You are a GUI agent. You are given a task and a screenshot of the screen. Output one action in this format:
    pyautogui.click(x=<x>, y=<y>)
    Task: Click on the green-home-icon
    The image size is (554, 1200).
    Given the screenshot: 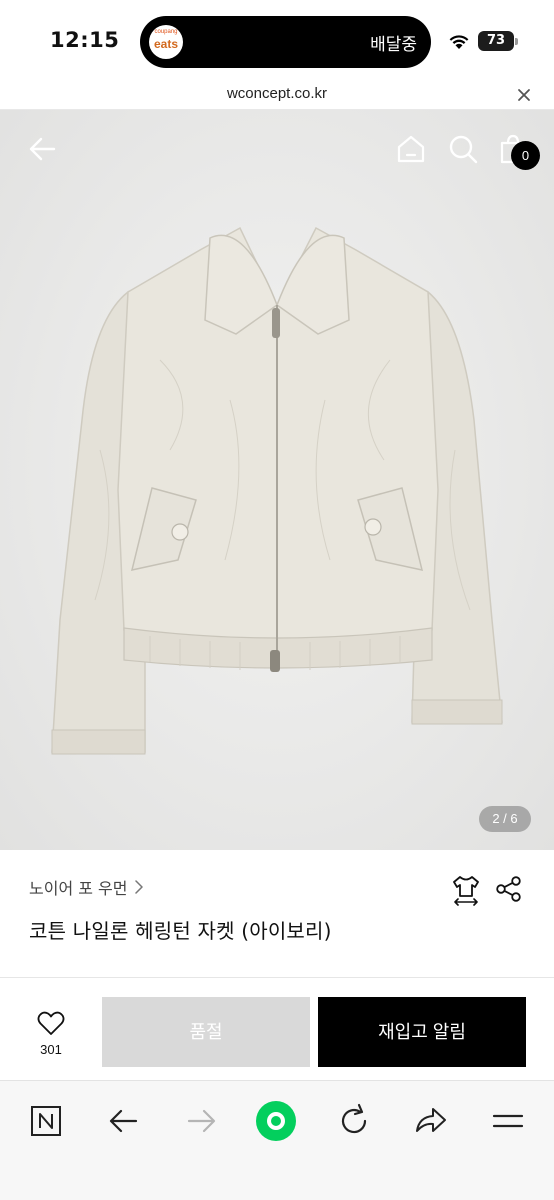 What is the action you would take?
    pyautogui.click(x=276, y=1121)
    